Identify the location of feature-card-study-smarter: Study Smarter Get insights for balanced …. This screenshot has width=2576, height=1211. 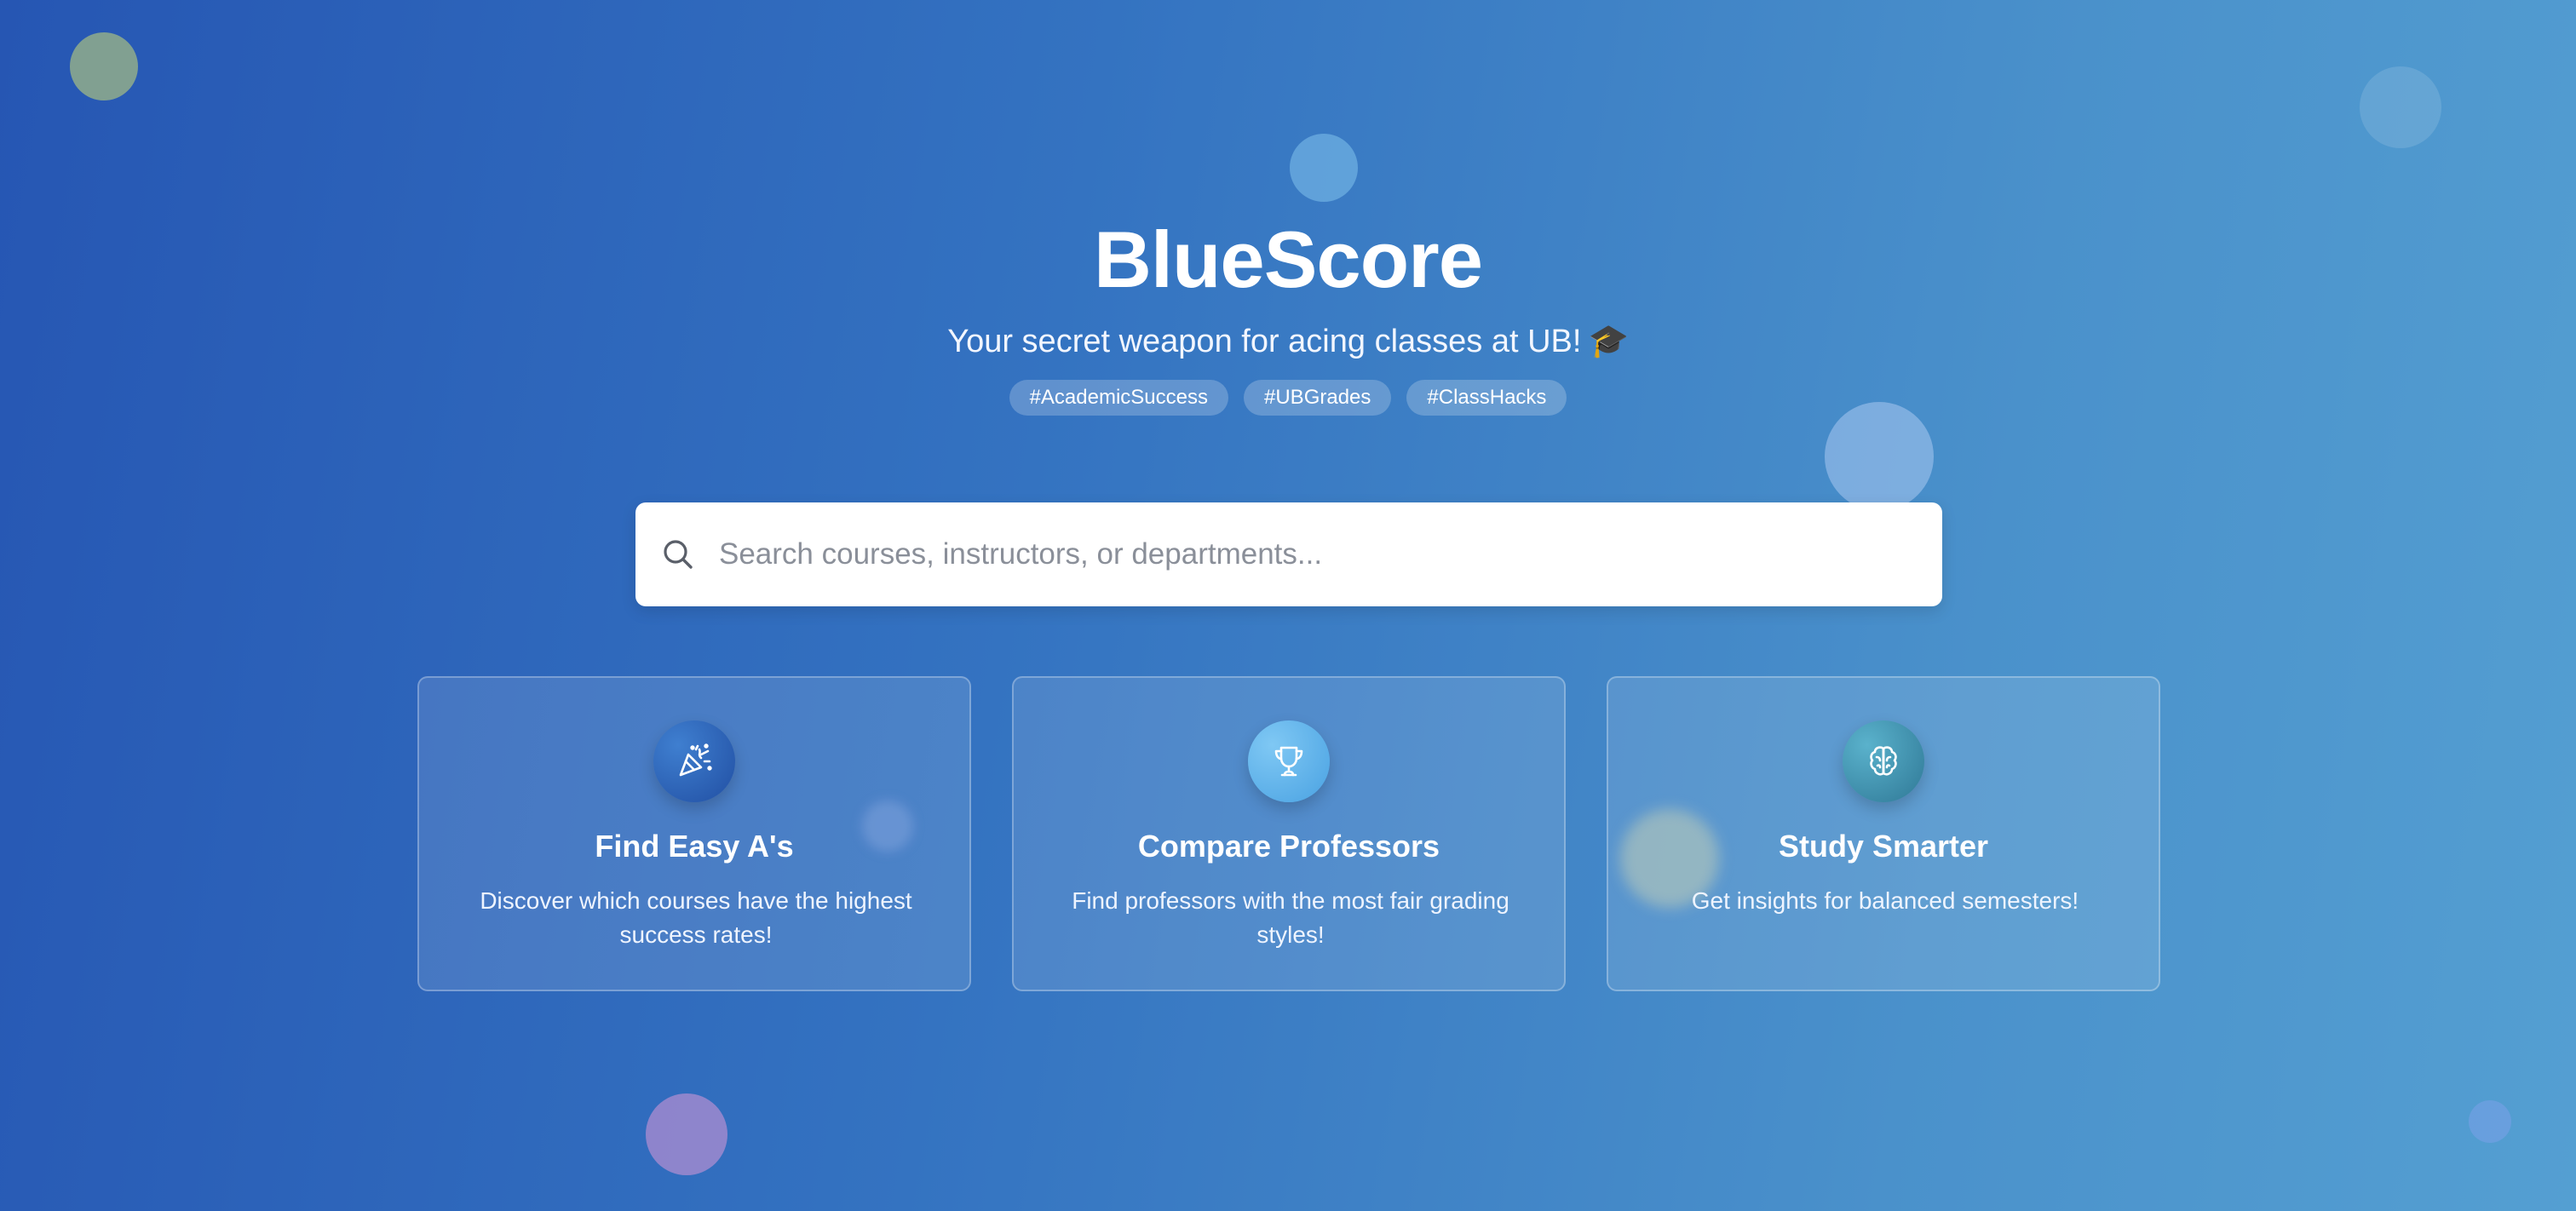
(1884, 833).